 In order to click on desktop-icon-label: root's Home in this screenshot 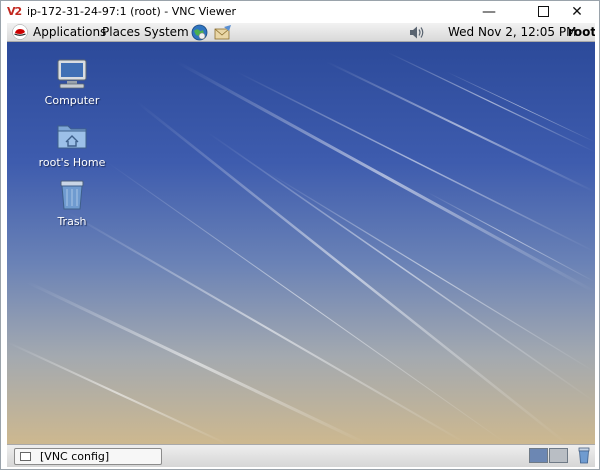, I will do `click(72, 162)`.